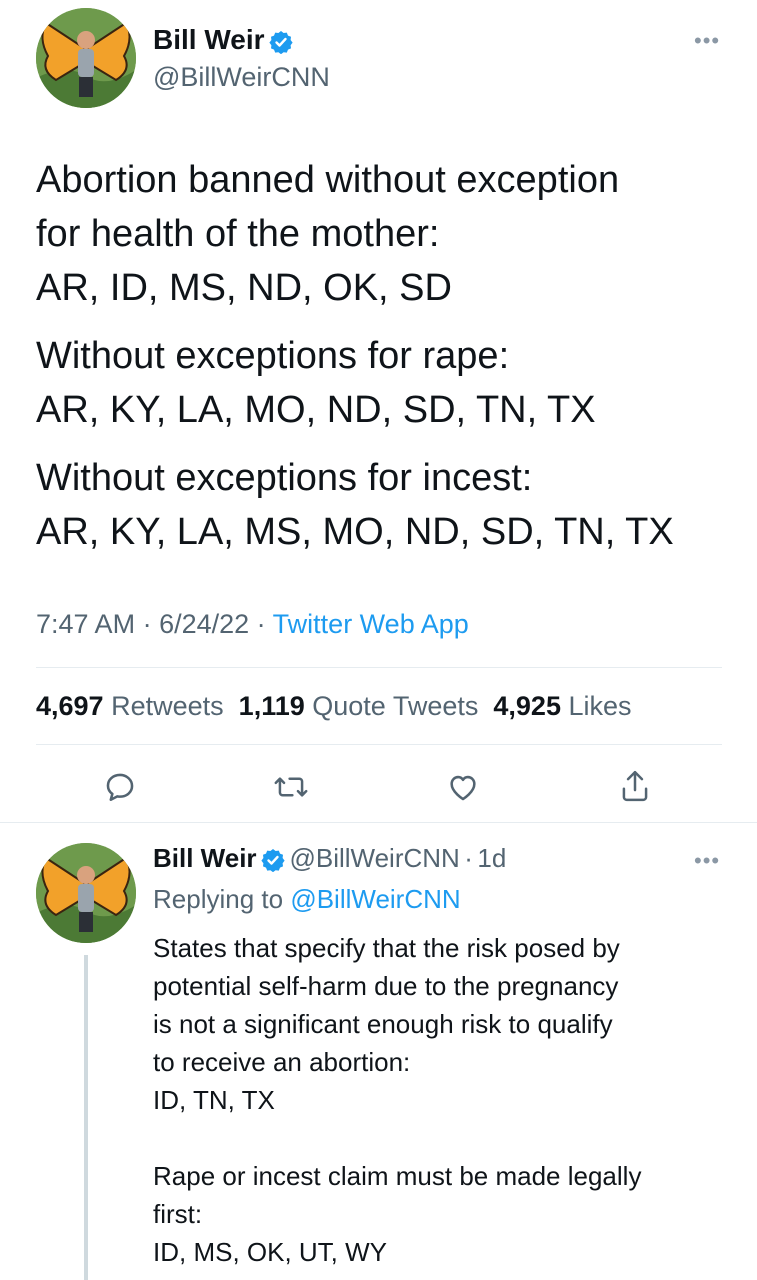 The width and height of the screenshot is (757, 1280). Describe the element at coordinates (316, 410) in the screenshot. I see `tweet-line: AR, KY, LA, MO, ND, SD, TN, TX` at that location.